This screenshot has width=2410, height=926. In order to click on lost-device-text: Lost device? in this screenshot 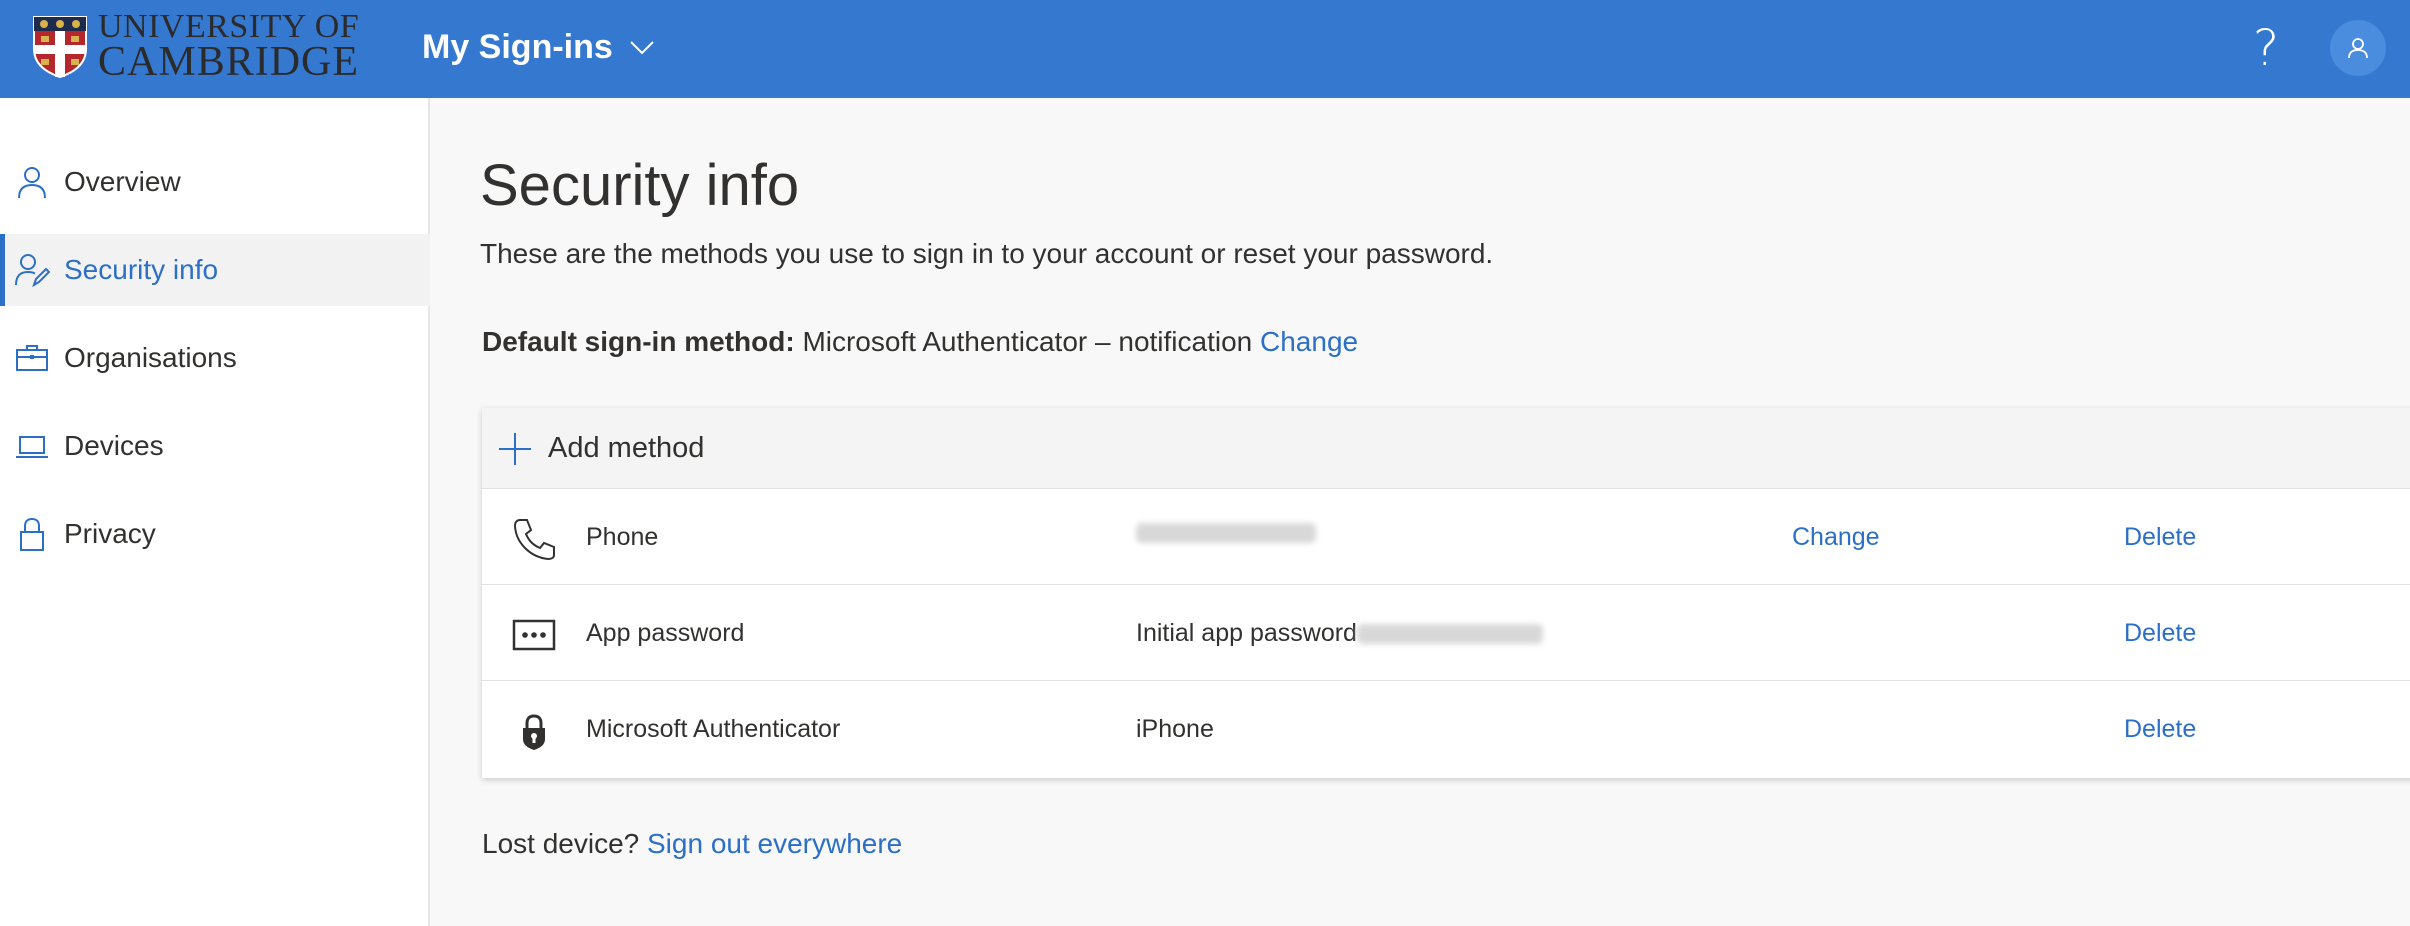, I will do `click(561, 843)`.